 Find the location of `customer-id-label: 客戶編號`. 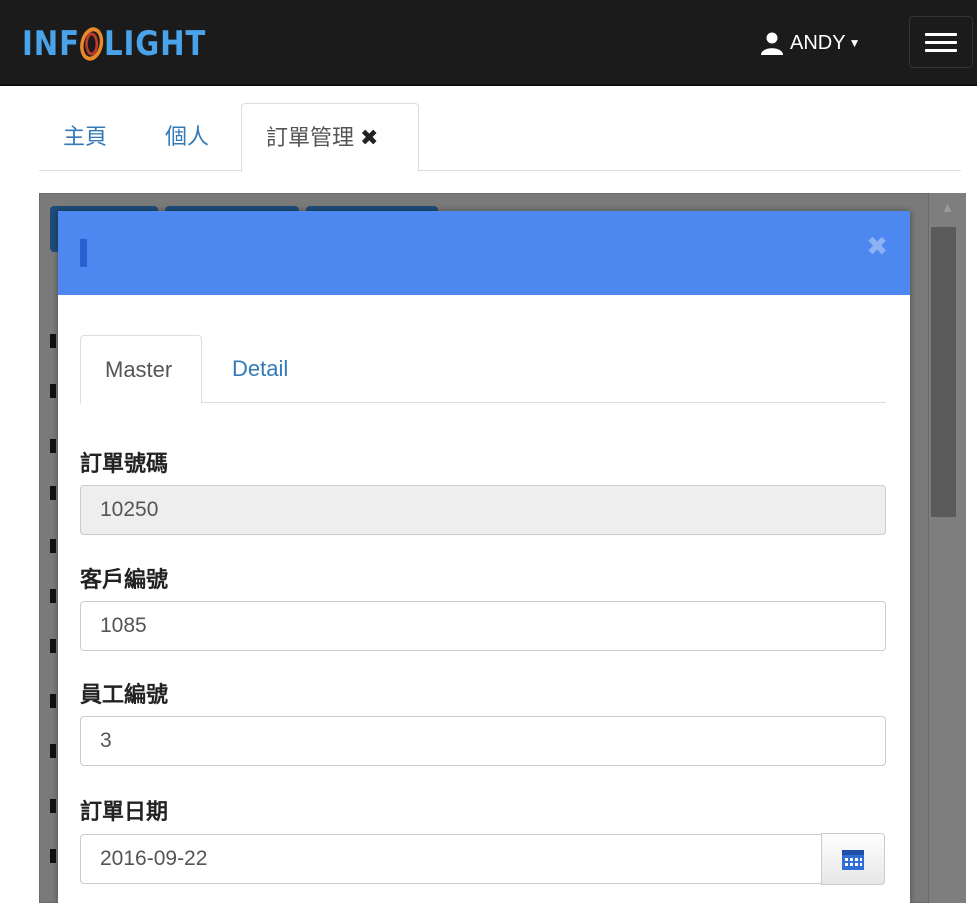

customer-id-label: 客戶編號 is located at coordinates (124, 579).